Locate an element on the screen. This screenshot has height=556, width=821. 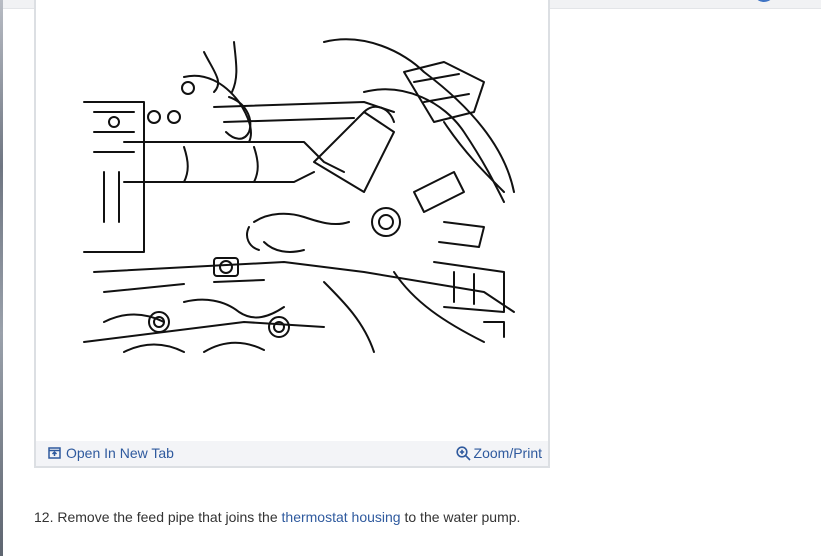
step-text-after: to the water pump. is located at coordinates (462, 517).